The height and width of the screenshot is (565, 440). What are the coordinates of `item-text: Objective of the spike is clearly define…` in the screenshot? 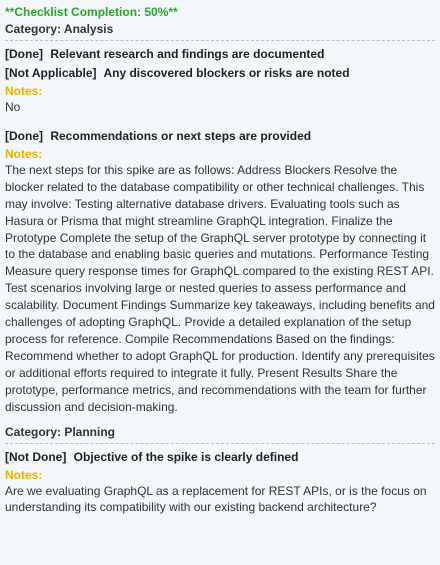 It's located at (186, 456).